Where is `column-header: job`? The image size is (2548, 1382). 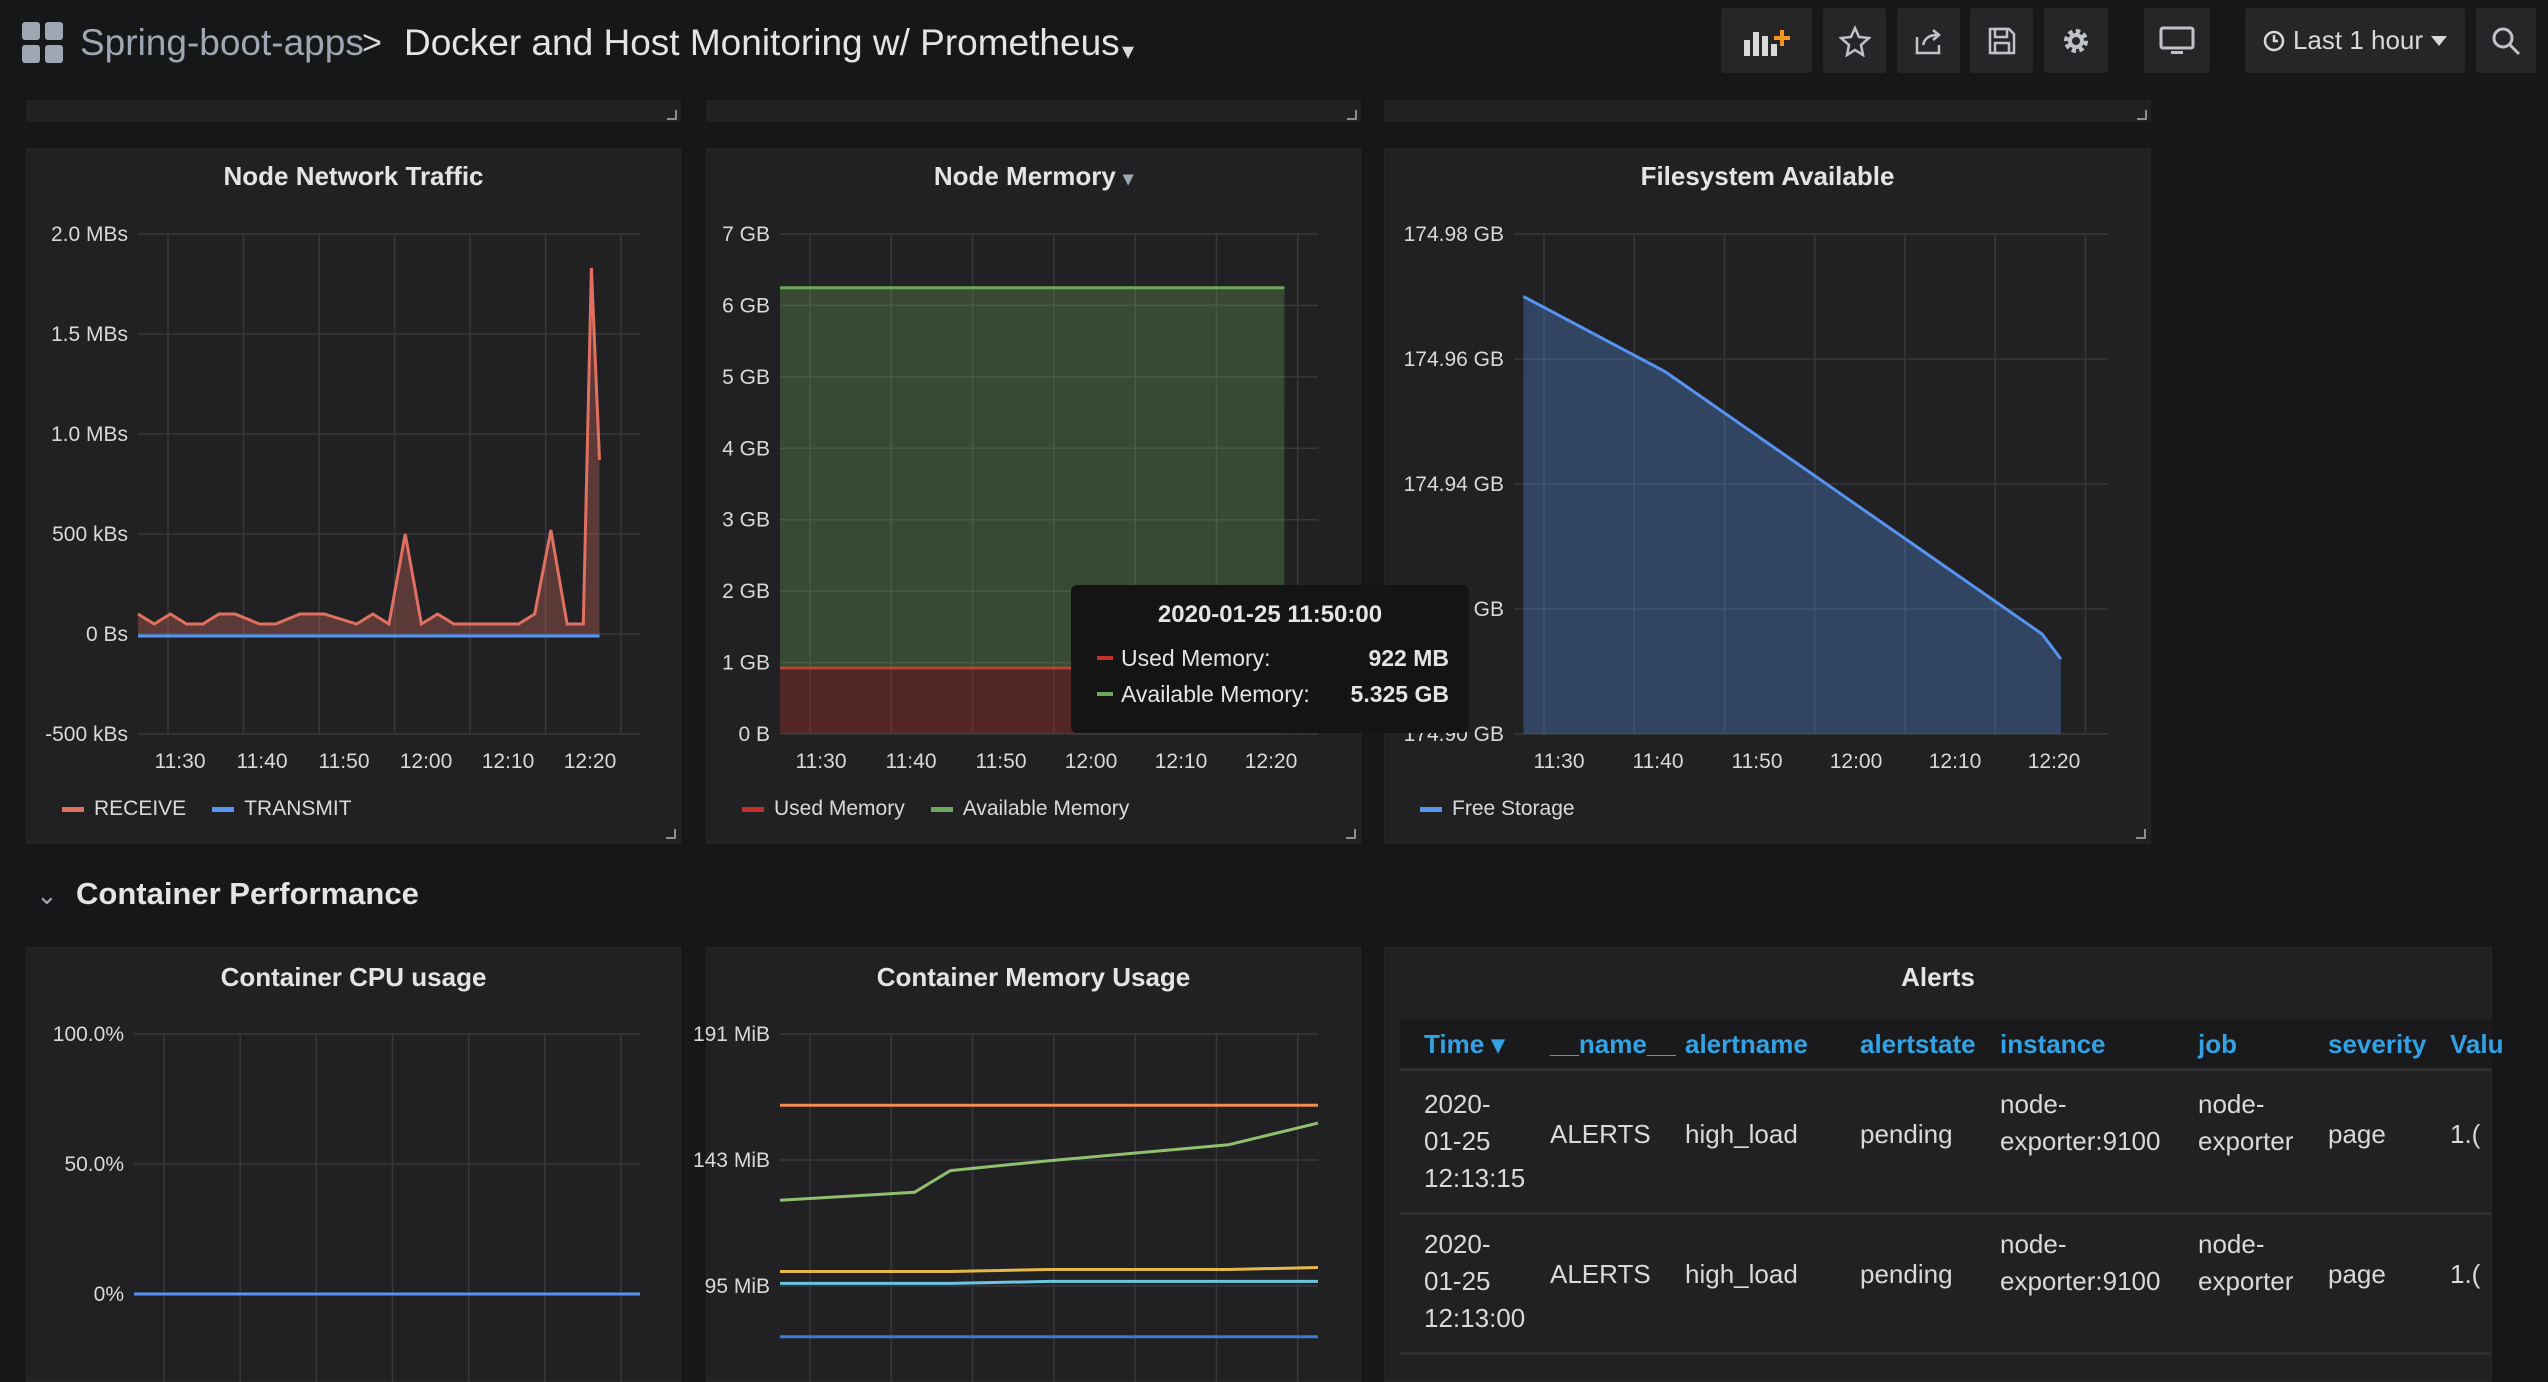 column-header: job is located at coordinates (2217, 1044).